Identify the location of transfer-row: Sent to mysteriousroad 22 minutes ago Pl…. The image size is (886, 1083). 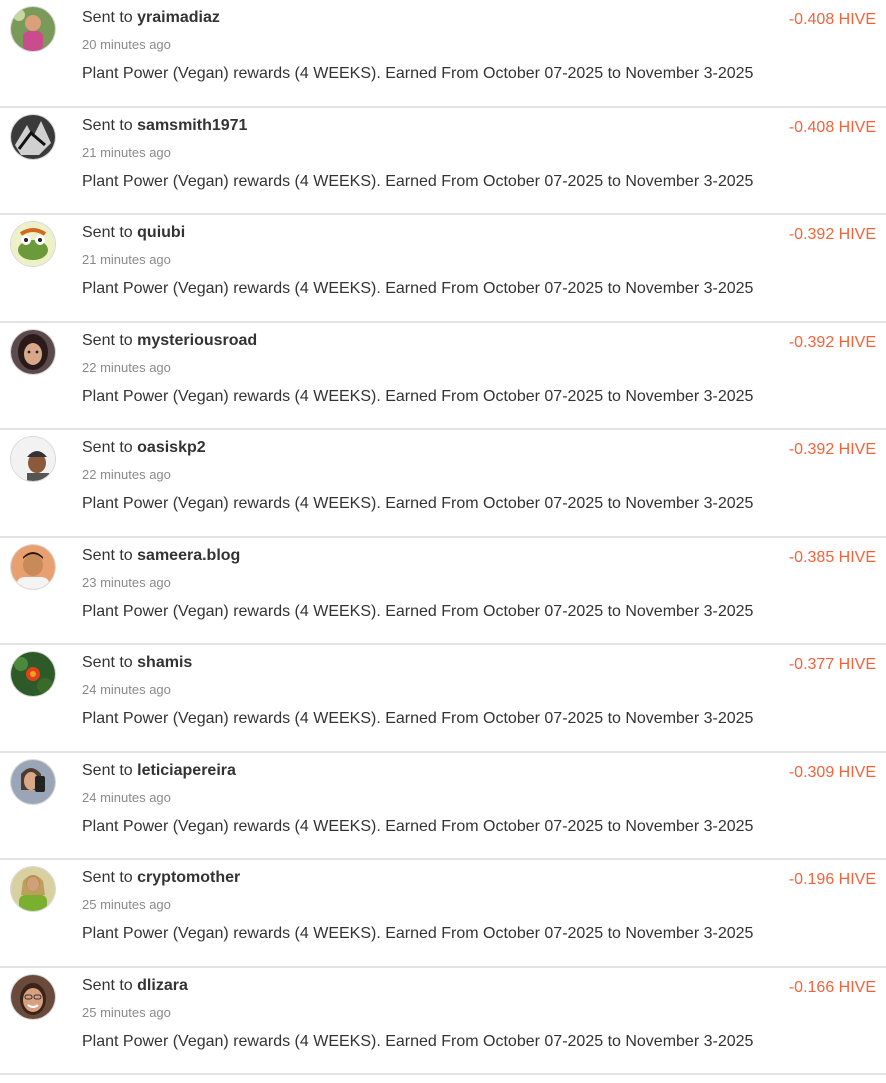
(443, 376).